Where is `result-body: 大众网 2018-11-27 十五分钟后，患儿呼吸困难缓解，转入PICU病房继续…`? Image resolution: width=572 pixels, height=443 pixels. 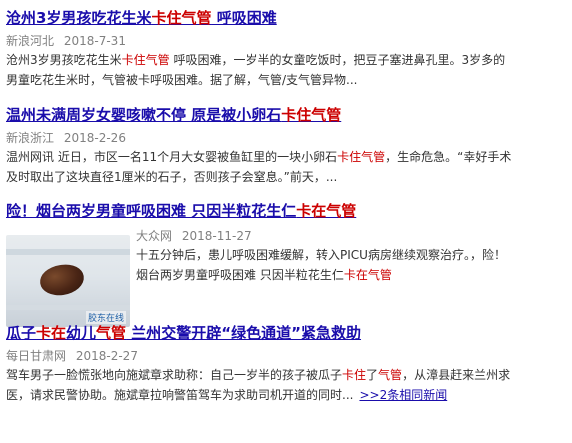
result-body: 大众网 2018-11-27 十五分钟后，患儿呼吸困难缓解，转入PICU病房继续… is located at coordinates (351, 256).